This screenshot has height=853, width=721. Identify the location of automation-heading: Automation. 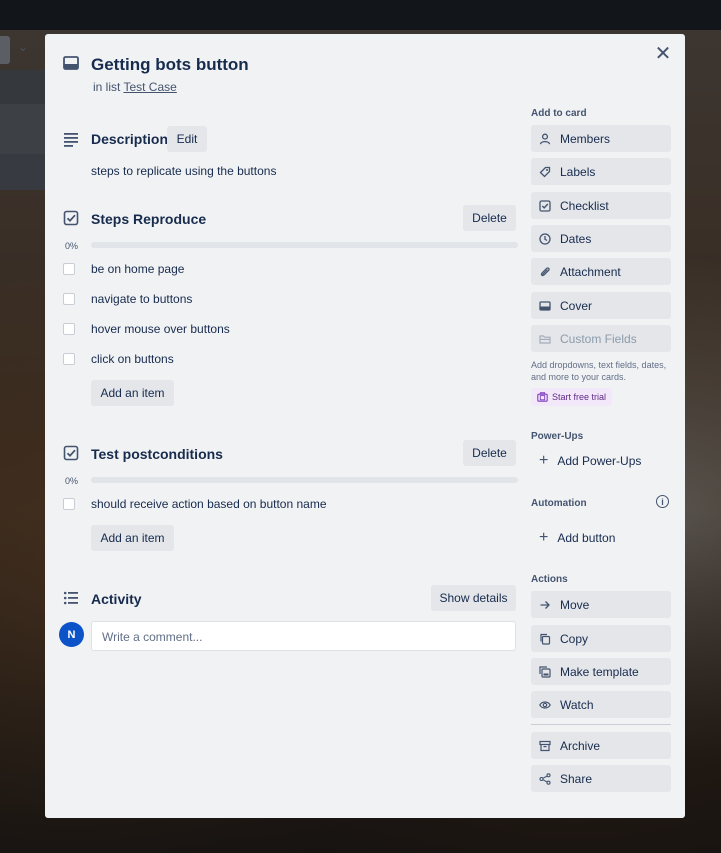
(559, 503).